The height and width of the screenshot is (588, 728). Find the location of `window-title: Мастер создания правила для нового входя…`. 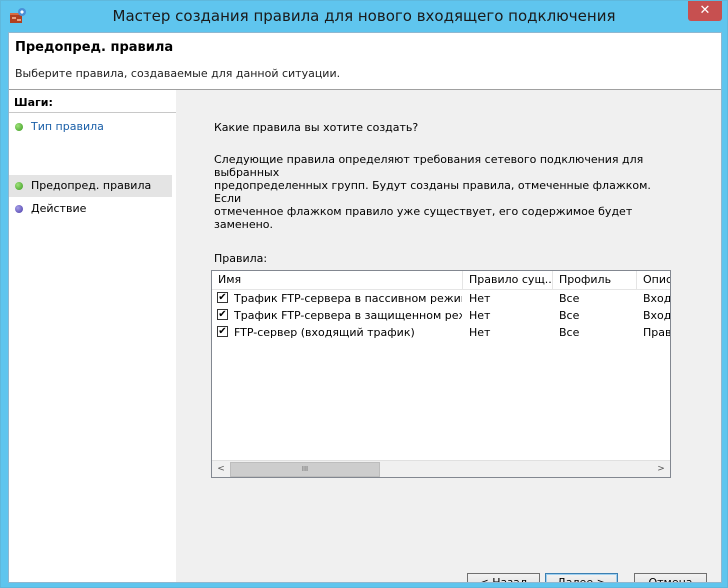

window-title: Мастер создания правила для нового входя… is located at coordinates (364, 16).